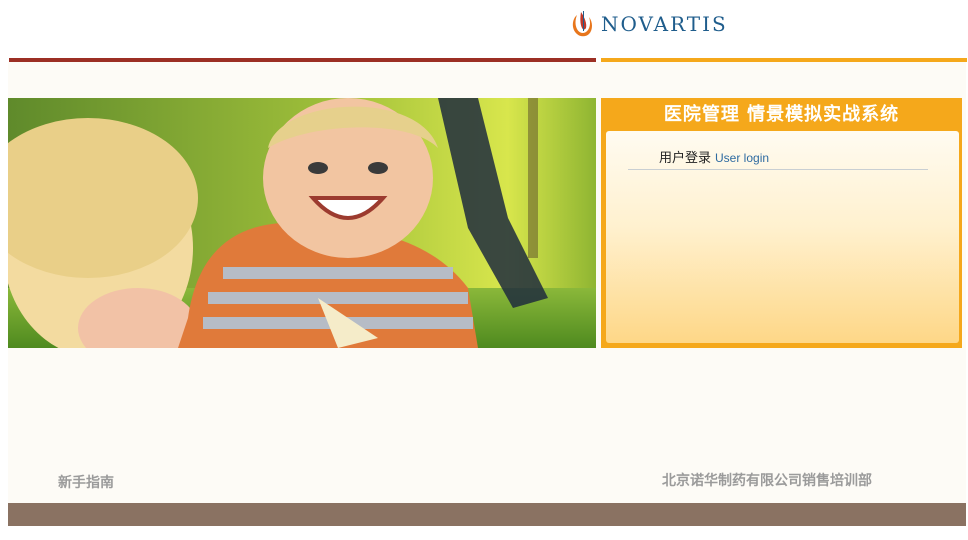  What do you see at coordinates (781, 114) in the screenshot?
I see `system-title: 医院管理 情景模拟实战系统` at bounding box center [781, 114].